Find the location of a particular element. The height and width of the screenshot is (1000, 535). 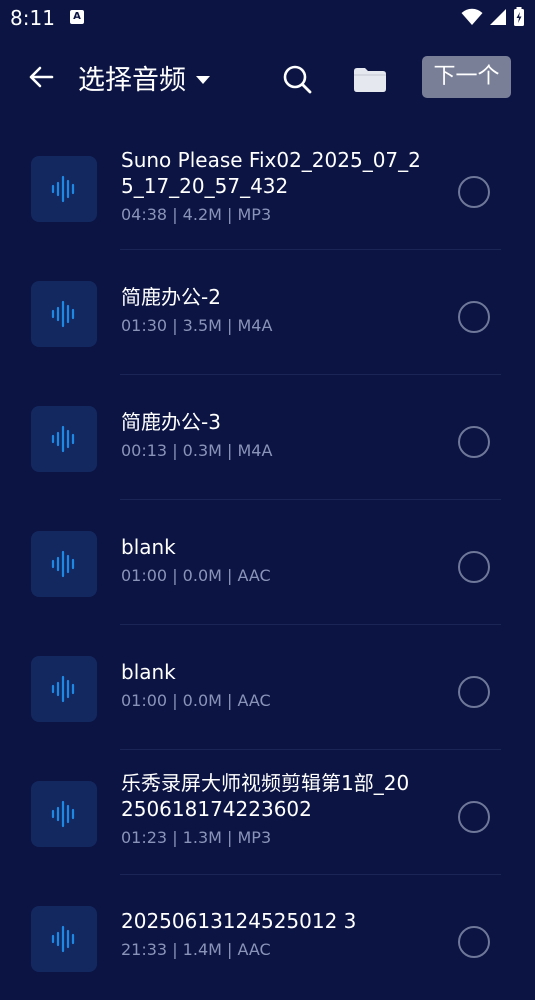

item-meta: 04:38 | 4.2M | MP3 is located at coordinates (196, 214).